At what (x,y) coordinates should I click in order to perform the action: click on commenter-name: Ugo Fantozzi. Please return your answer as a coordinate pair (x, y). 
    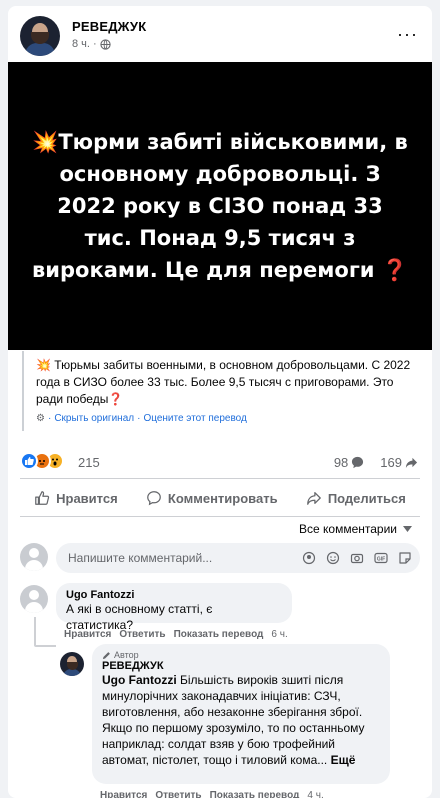
    Looking at the image, I should click on (174, 595).